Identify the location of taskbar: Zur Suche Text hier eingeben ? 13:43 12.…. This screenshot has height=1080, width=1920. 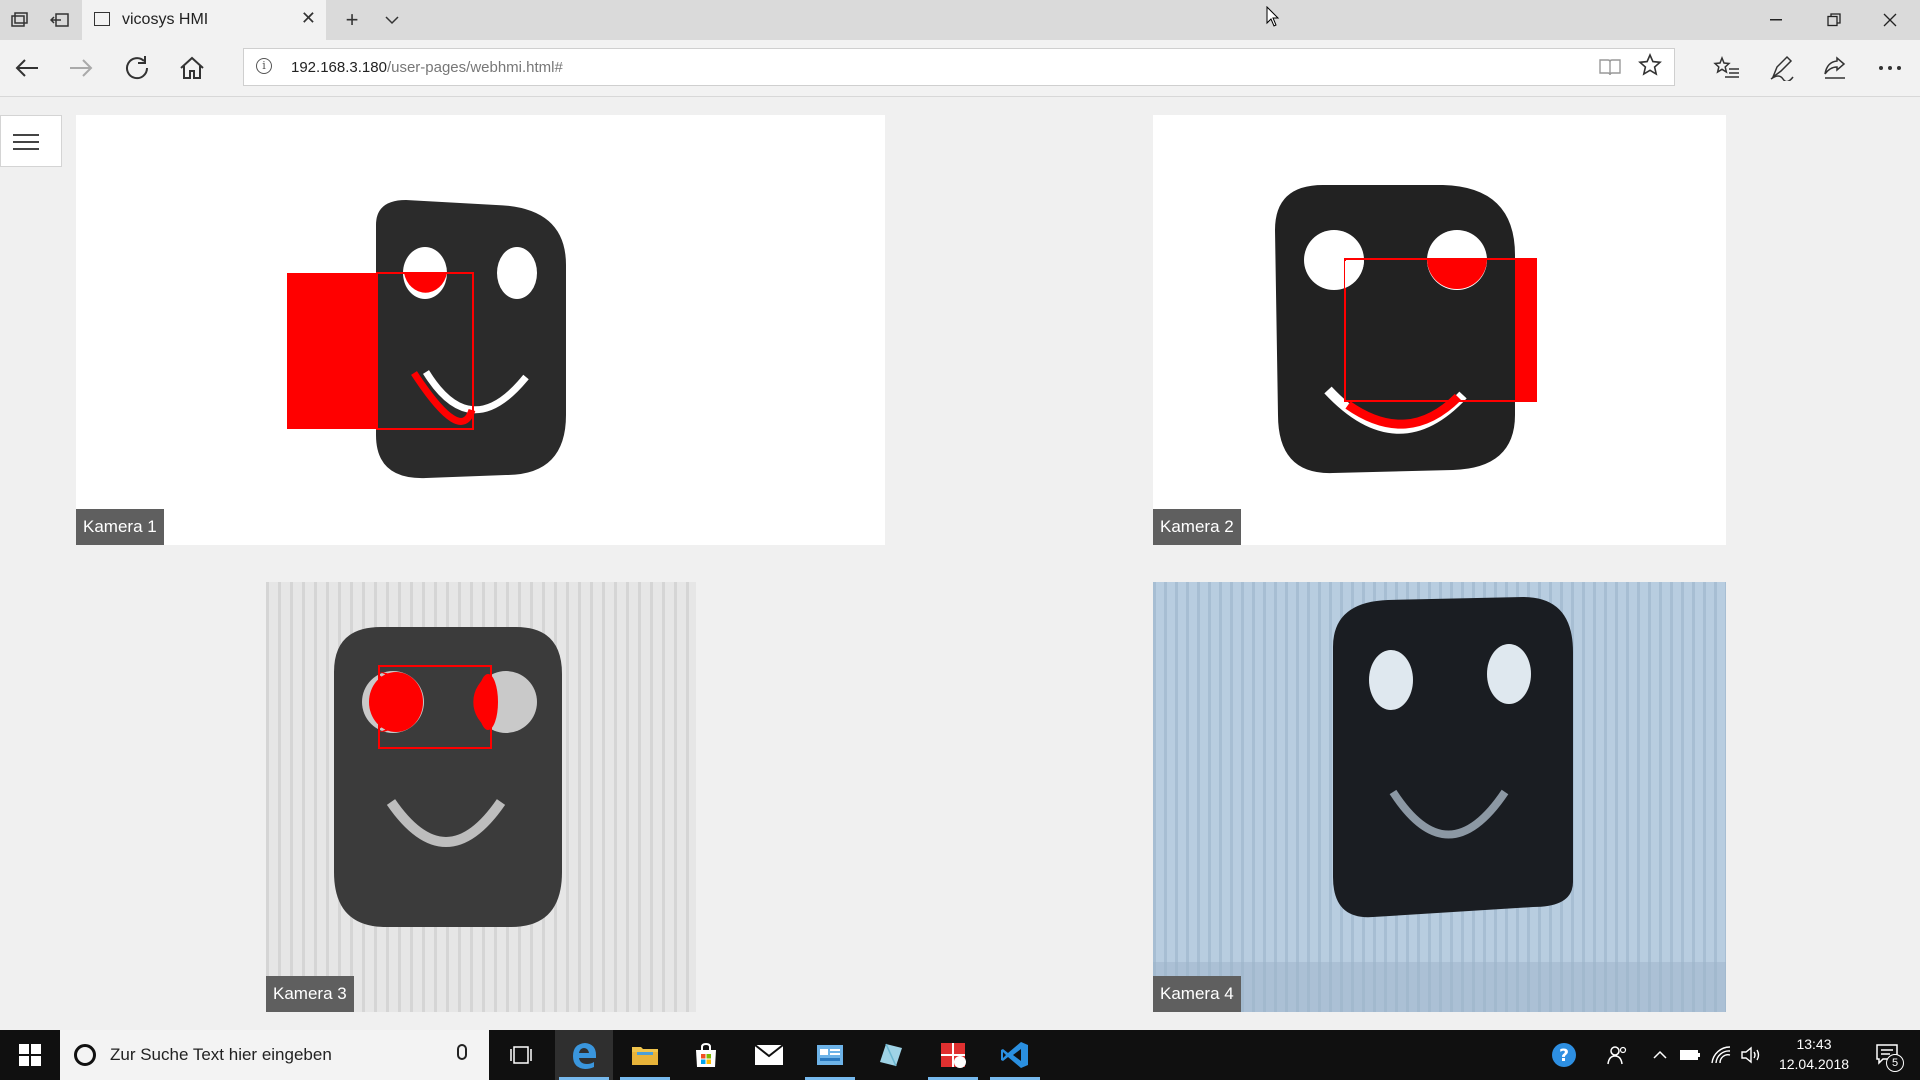
(960, 1055).